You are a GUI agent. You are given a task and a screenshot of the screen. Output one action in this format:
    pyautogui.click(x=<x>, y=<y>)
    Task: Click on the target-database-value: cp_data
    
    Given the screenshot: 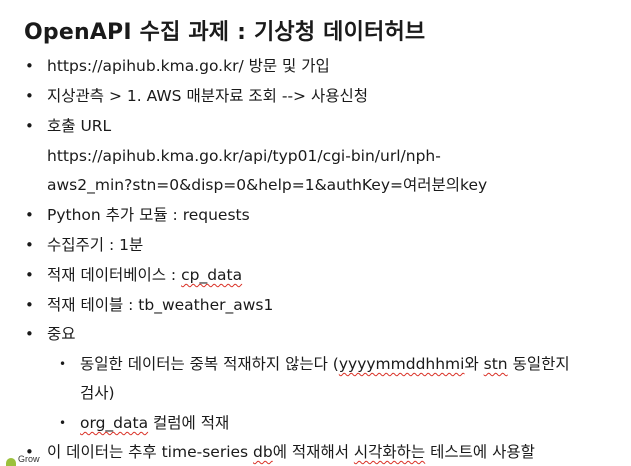 What is the action you would take?
    pyautogui.click(x=212, y=275)
    